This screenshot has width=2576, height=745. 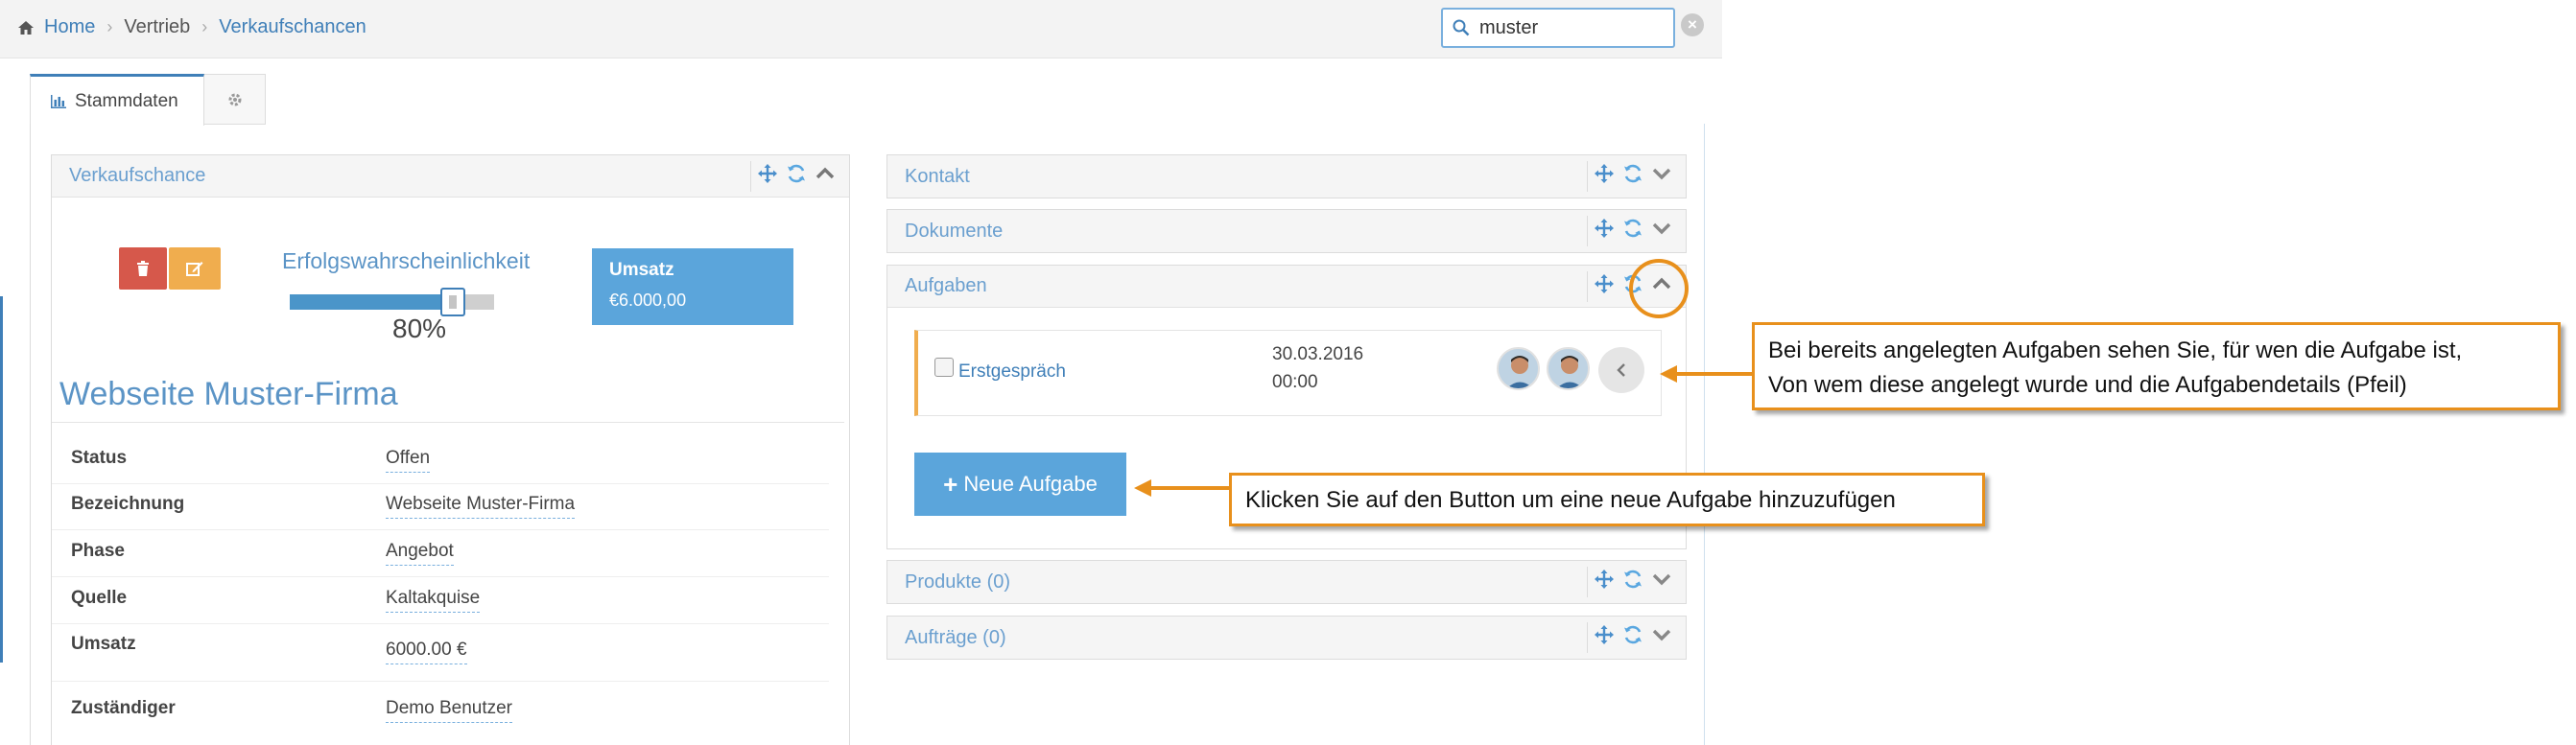 I want to click on panel-title: Aufgaben, so click(x=946, y=285).